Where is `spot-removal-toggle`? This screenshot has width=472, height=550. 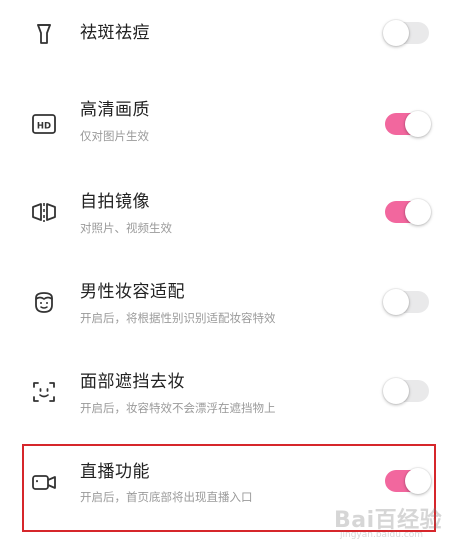
spot-removal-toggle is located at coordinates (406, 33).